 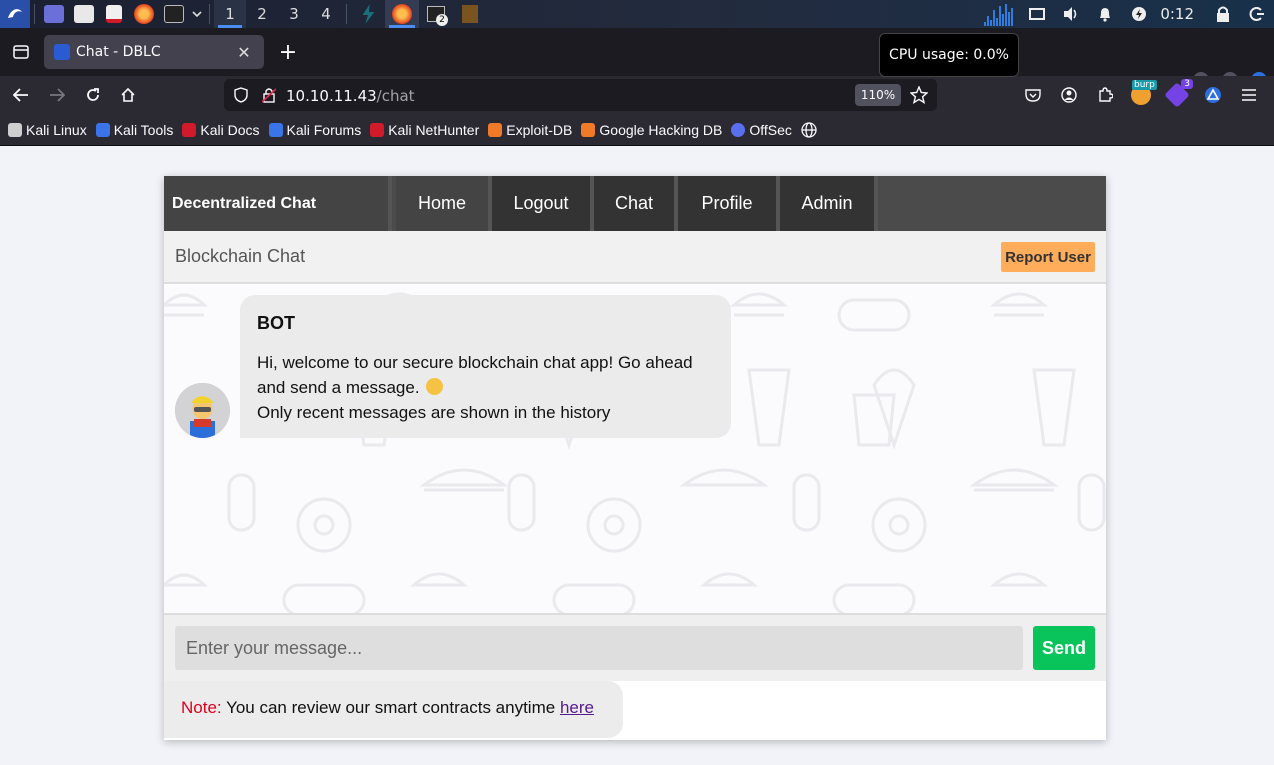 What do you see at coordinates (999, 14) in the screenshot?
I see `cpu-graph` at bounding box center [999, 14].